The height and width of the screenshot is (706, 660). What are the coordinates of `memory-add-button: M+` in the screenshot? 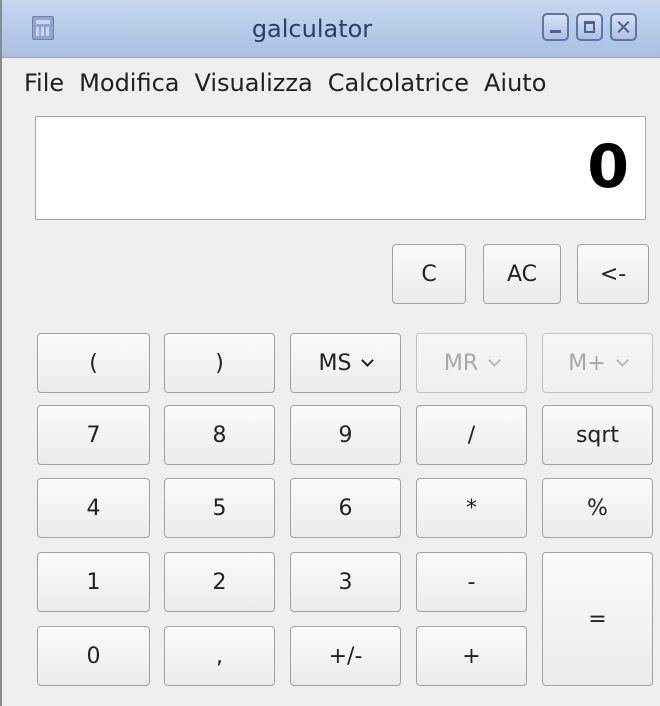 It's located at (597, 363).